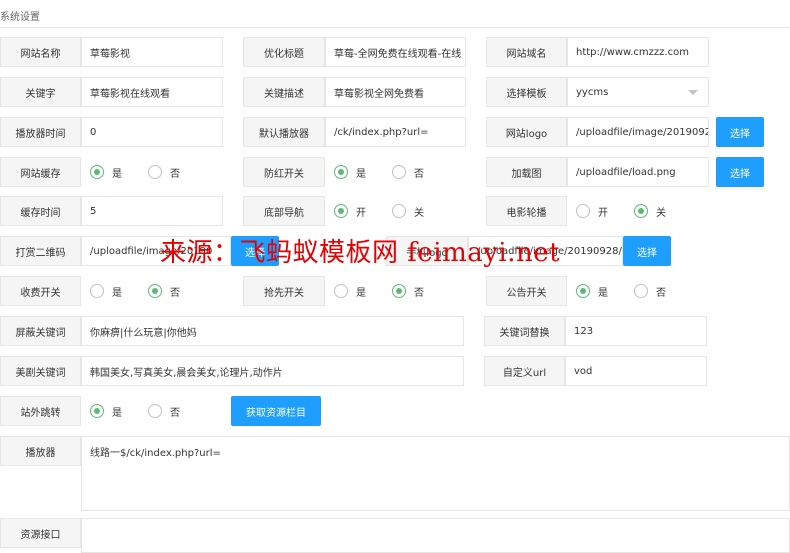  What do you see at coordinates (545, 251) in the screenshot?
I see `mobile-logo-input: /uploadfile/image/20190928/` at bounding box center [545, 251].